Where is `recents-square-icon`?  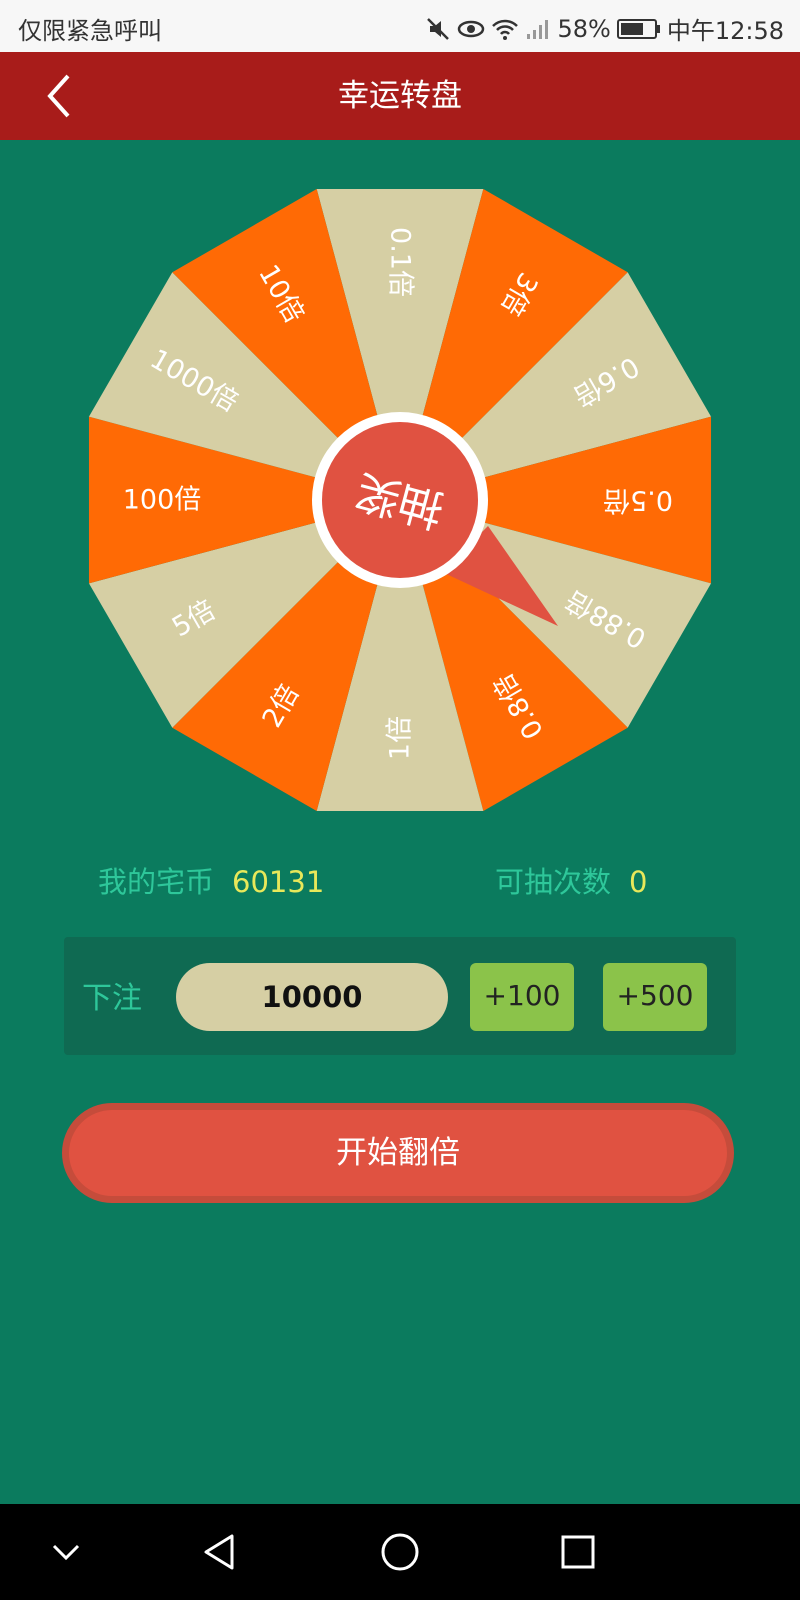 recents-square-icon is located at coordinates (578, 1552).